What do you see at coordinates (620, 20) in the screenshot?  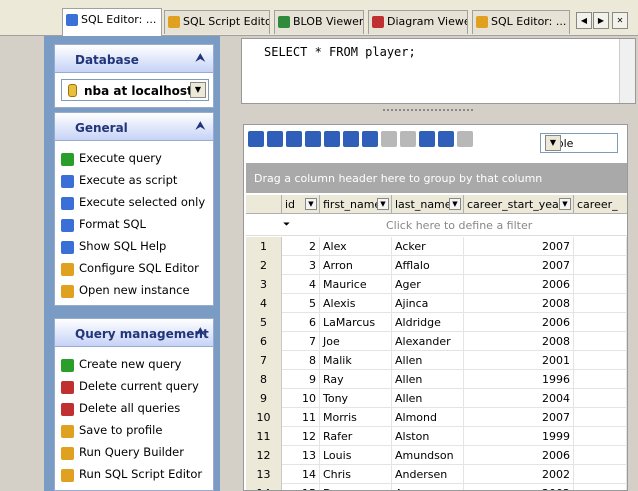 I see `tab-close-button: ✕` at bounding box center [620, 20].